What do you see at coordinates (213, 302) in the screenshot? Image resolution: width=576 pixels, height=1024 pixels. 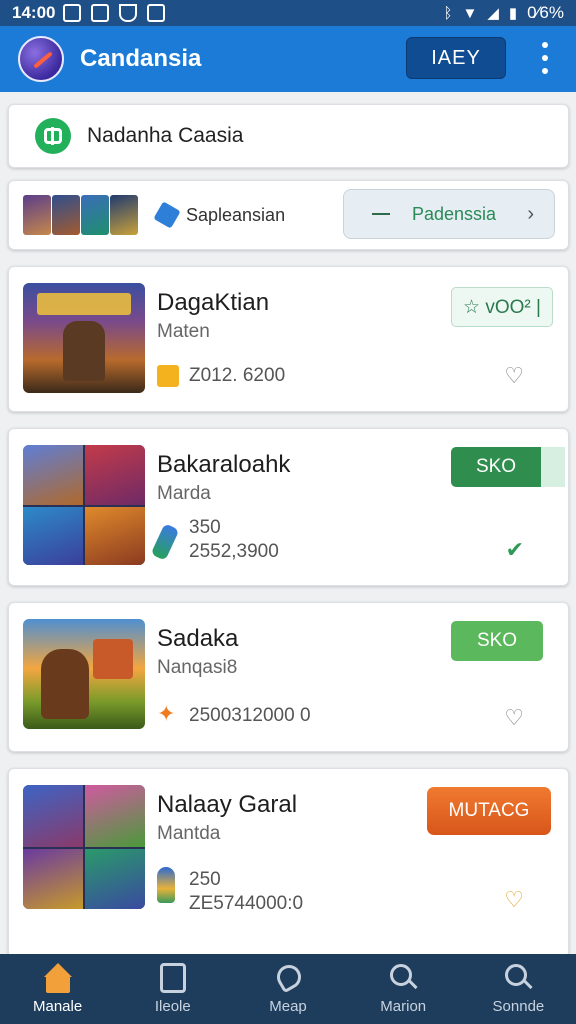 I see `game-title: DagaKtian` at bounding box center [213, 302].